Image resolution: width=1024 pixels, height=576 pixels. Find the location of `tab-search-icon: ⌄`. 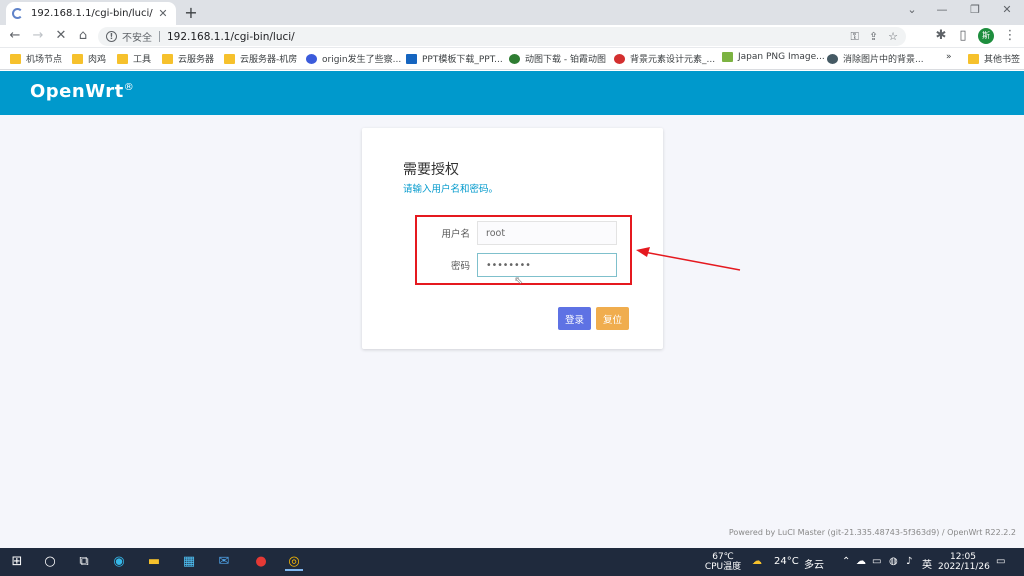

tab-search-icon: ⌄ is located at coordinates (912, 9).